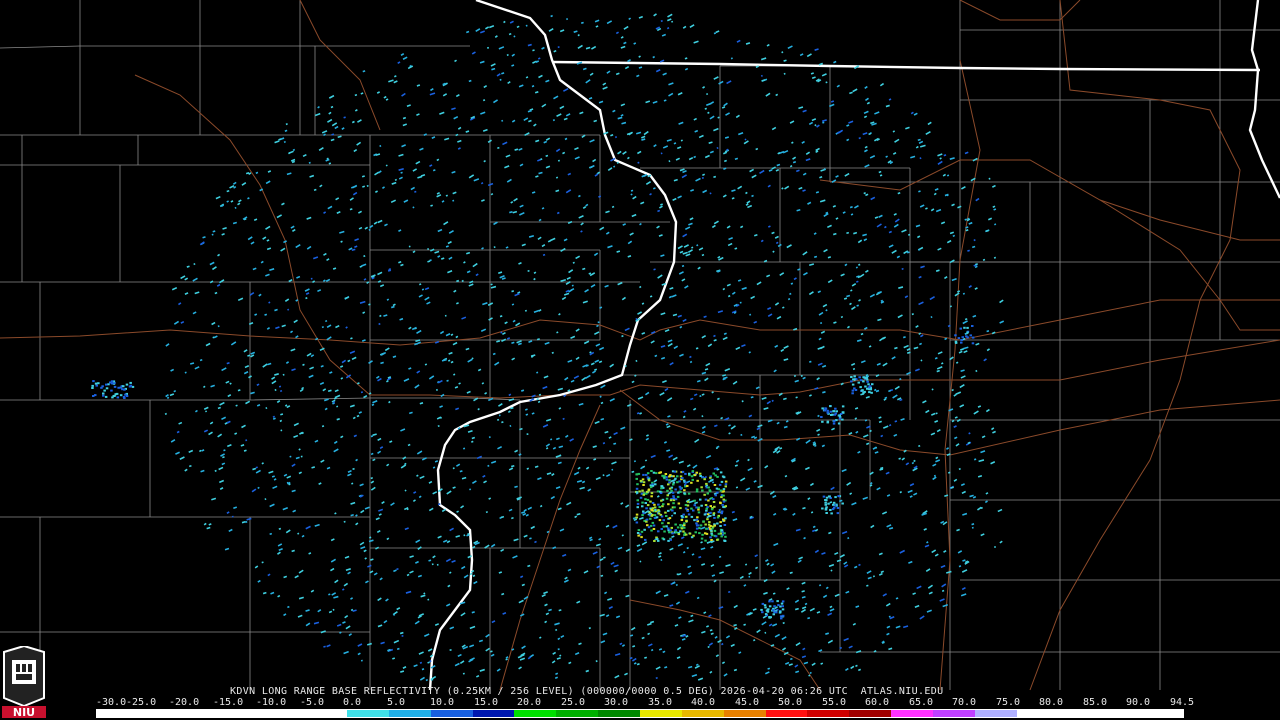 This screenshot has height=720, width=1280. Describe the element at coordinates (228, 702) in the screenshot. I see `colorbar-label: -15.0` at that location.